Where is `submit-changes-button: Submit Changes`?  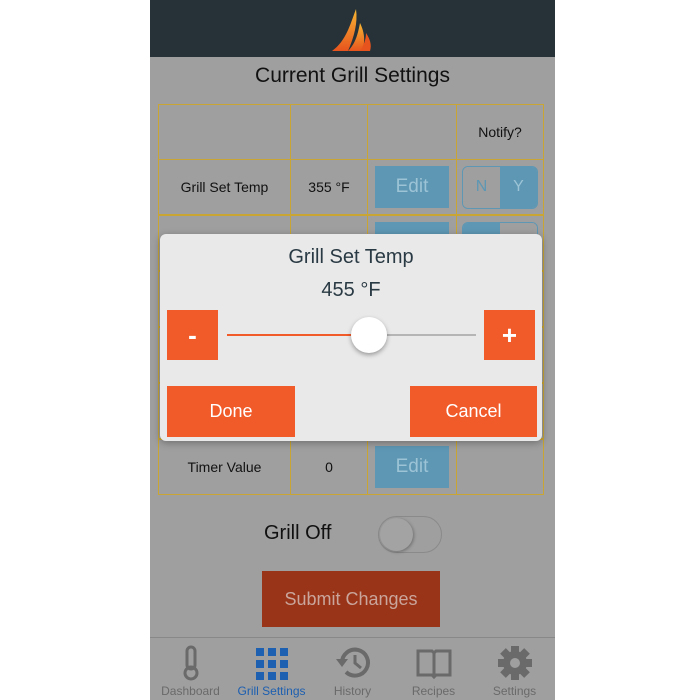 submit-changes-button: Submit Changes is located at coordinates (351, 599).